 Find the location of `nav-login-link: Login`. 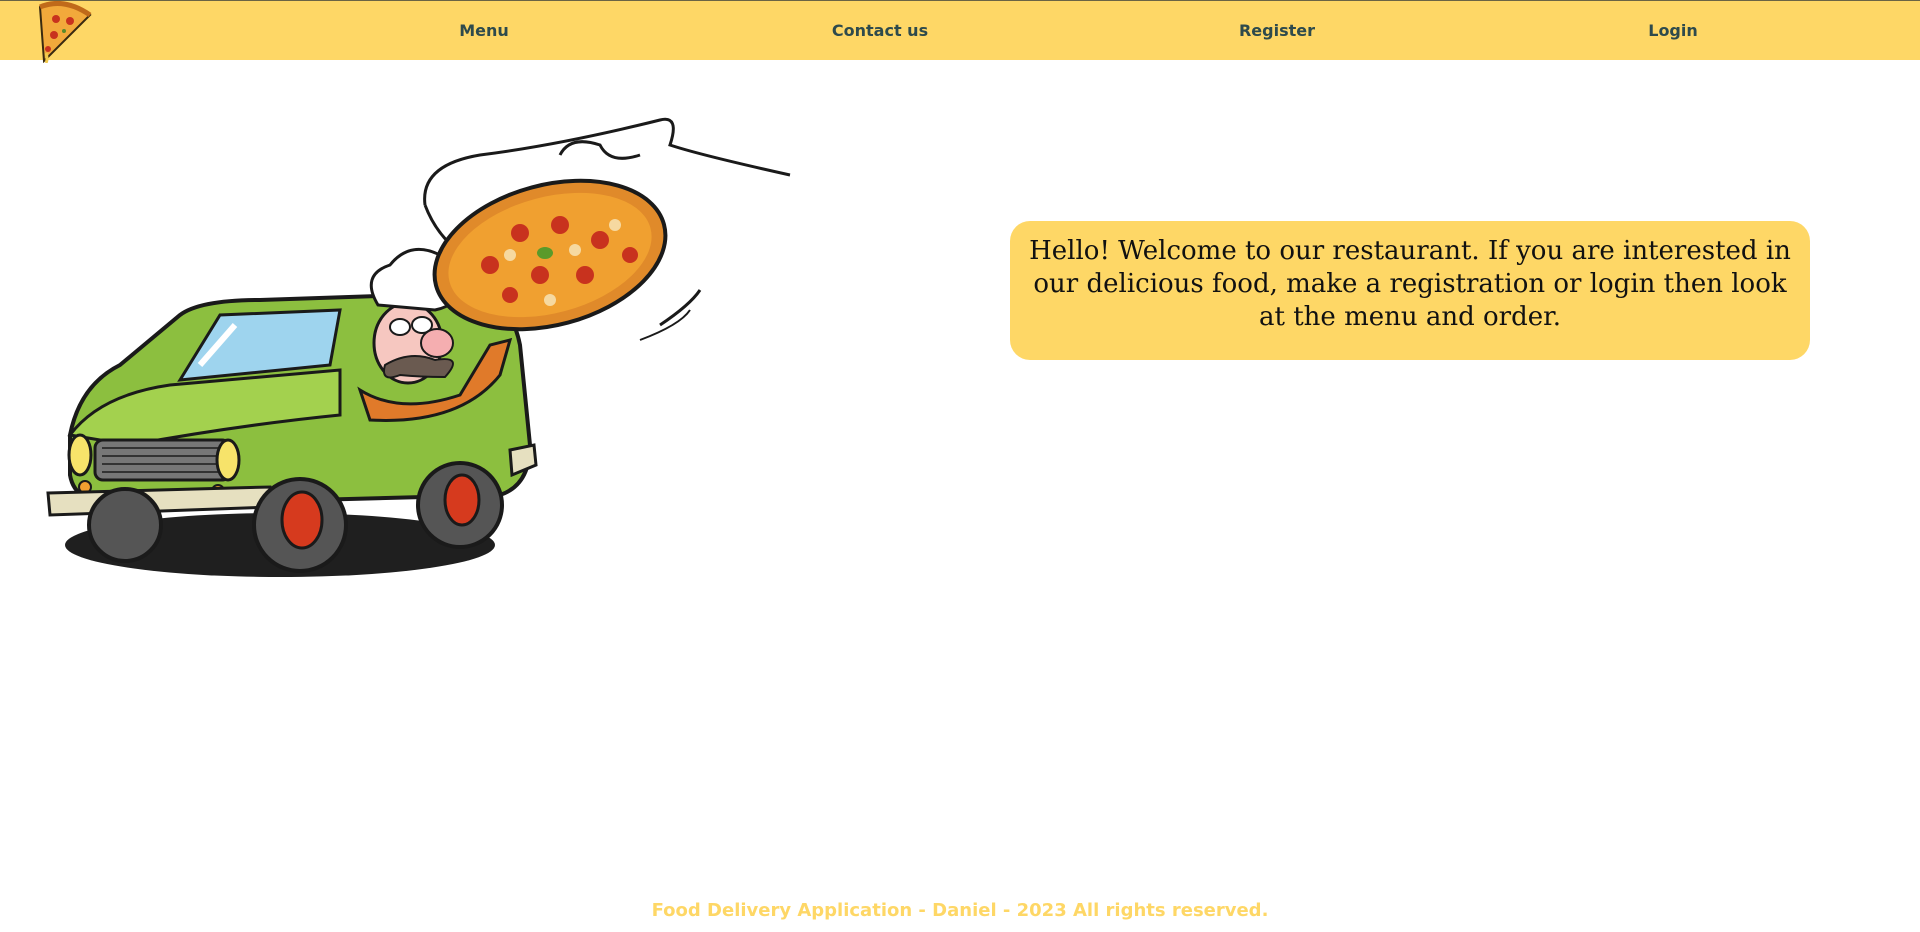

nav-login-link: Login is located at coordinates (1673, 30).